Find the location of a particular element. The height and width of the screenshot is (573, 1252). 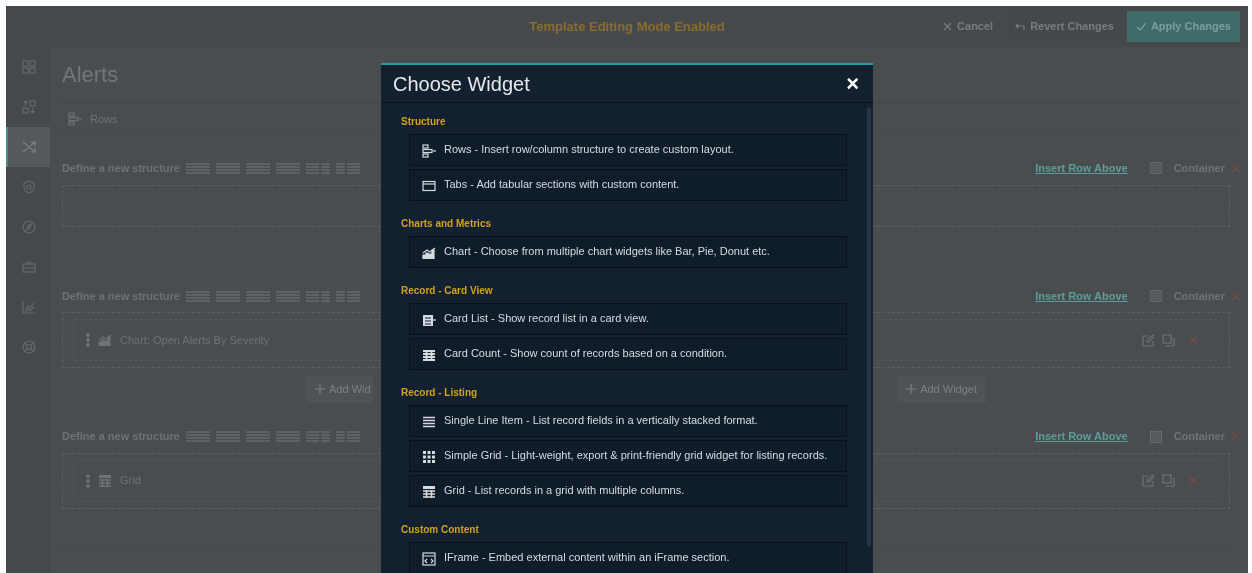

tab-window-icon is located at coordinates (429, 186).